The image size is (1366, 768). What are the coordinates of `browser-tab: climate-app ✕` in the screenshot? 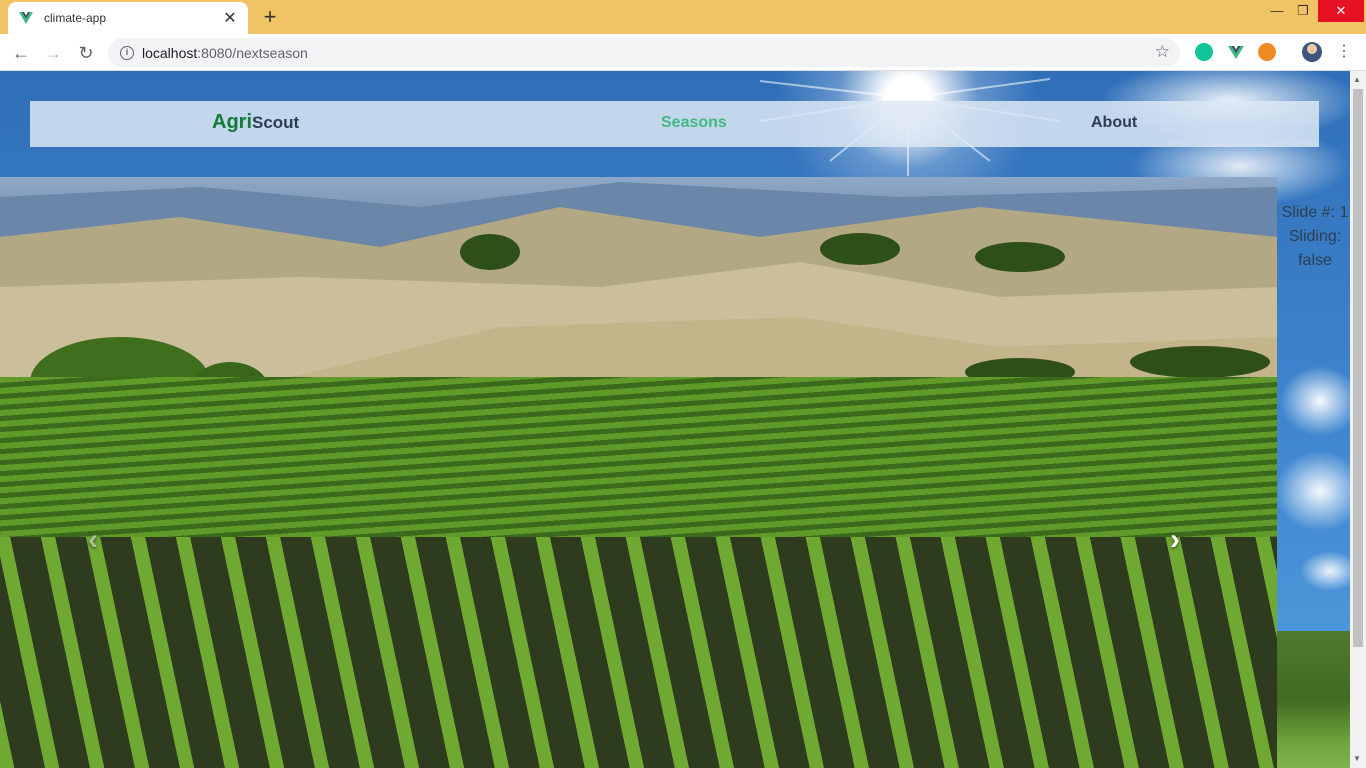 It's located at (128, 18).